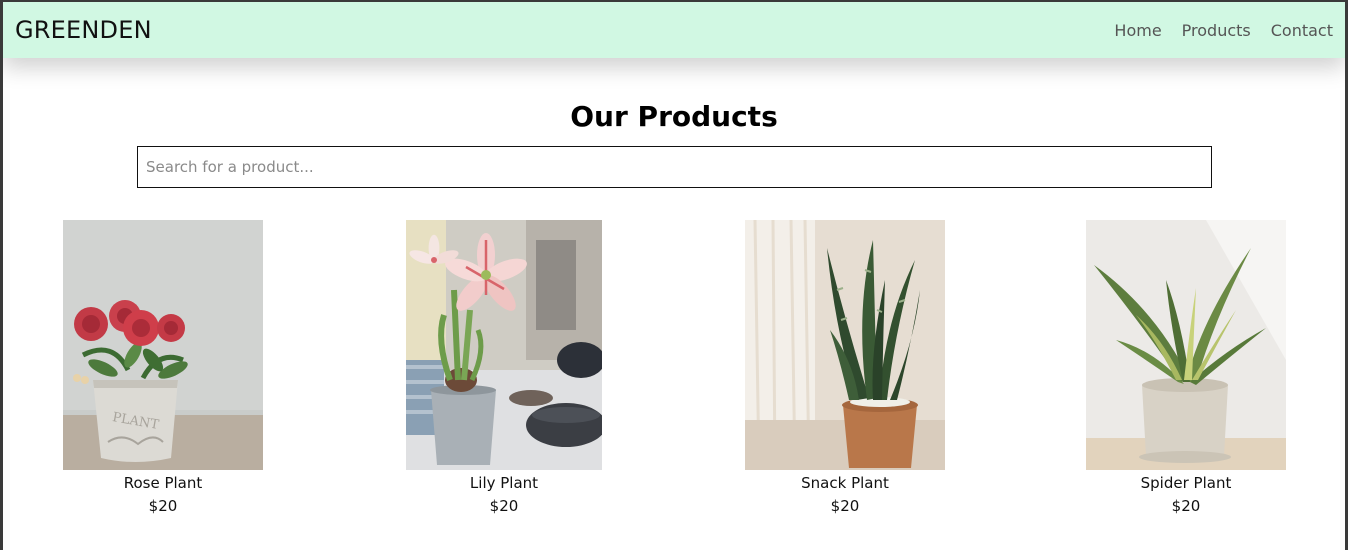 This screenshot has width=1348, height=550. What do you see at coordinates (1302, 30) in the screenshot?
I see `nav-link-contact: Contact` at bounding box center [1302, 30].